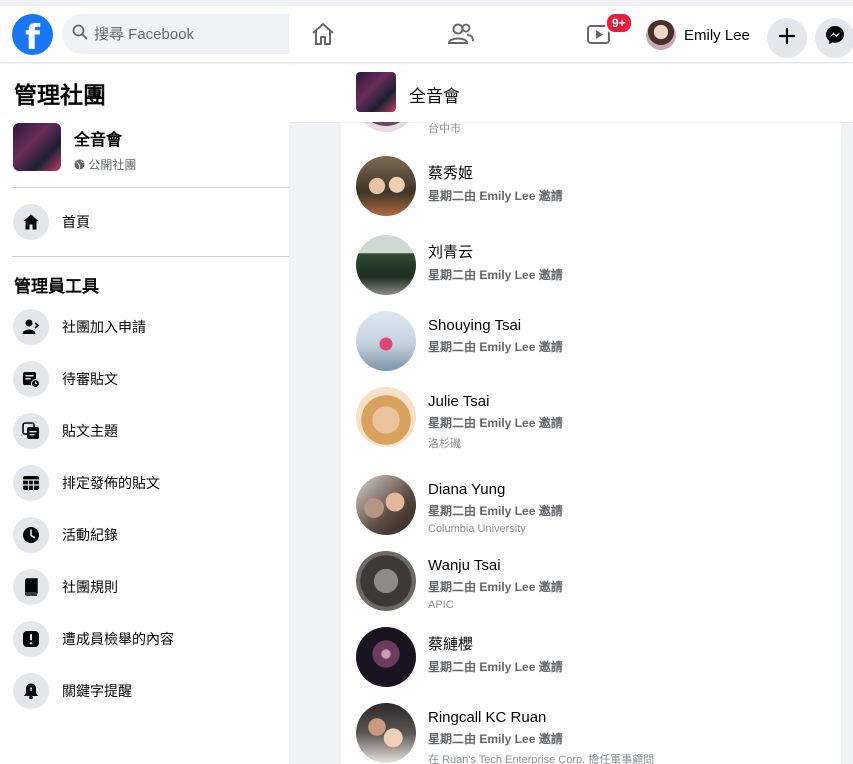 The image size is (853, 764). What do you see at coordinates (118, 639) in the screenshot?
I see `sidebar-item-label: 遭成員檢舉的內容` at bounding box center [118, 639].